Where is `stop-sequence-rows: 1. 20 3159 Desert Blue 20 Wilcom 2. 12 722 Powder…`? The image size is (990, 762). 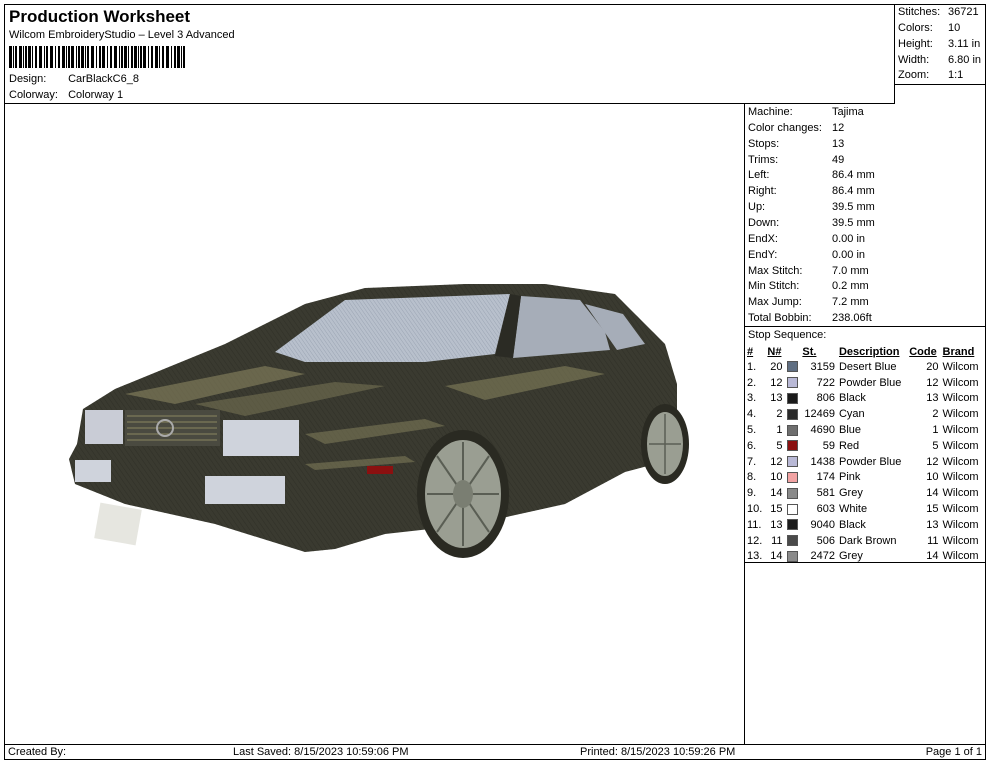
stop-sequence-rows: 1. 20 3159 Desert Blue 20 Wilcom 2. 12 722 Powder… is located at coordinates (864, 461).